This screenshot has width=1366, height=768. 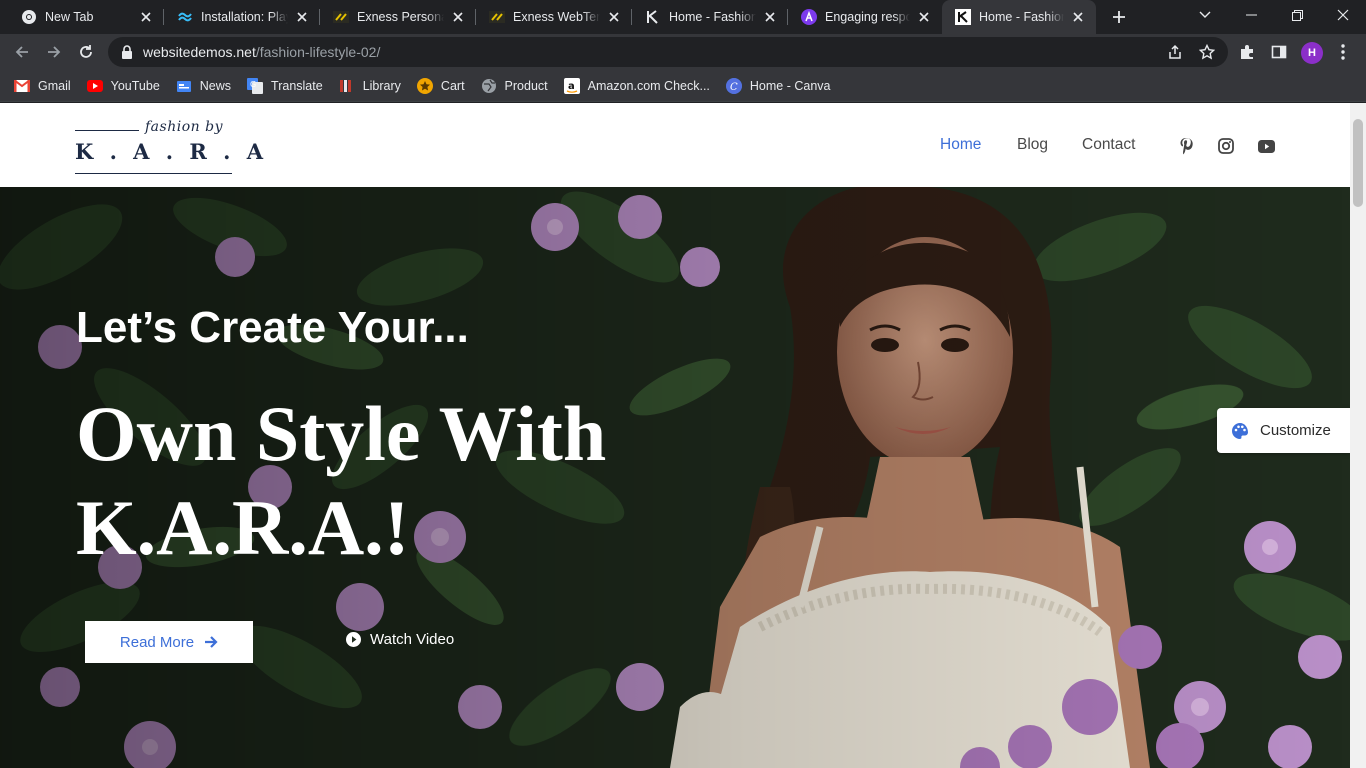 What do you see at coordinates (1358, 435) in the screenshot?
I see `page-scrollbar` at bounding box center [1358, 435].